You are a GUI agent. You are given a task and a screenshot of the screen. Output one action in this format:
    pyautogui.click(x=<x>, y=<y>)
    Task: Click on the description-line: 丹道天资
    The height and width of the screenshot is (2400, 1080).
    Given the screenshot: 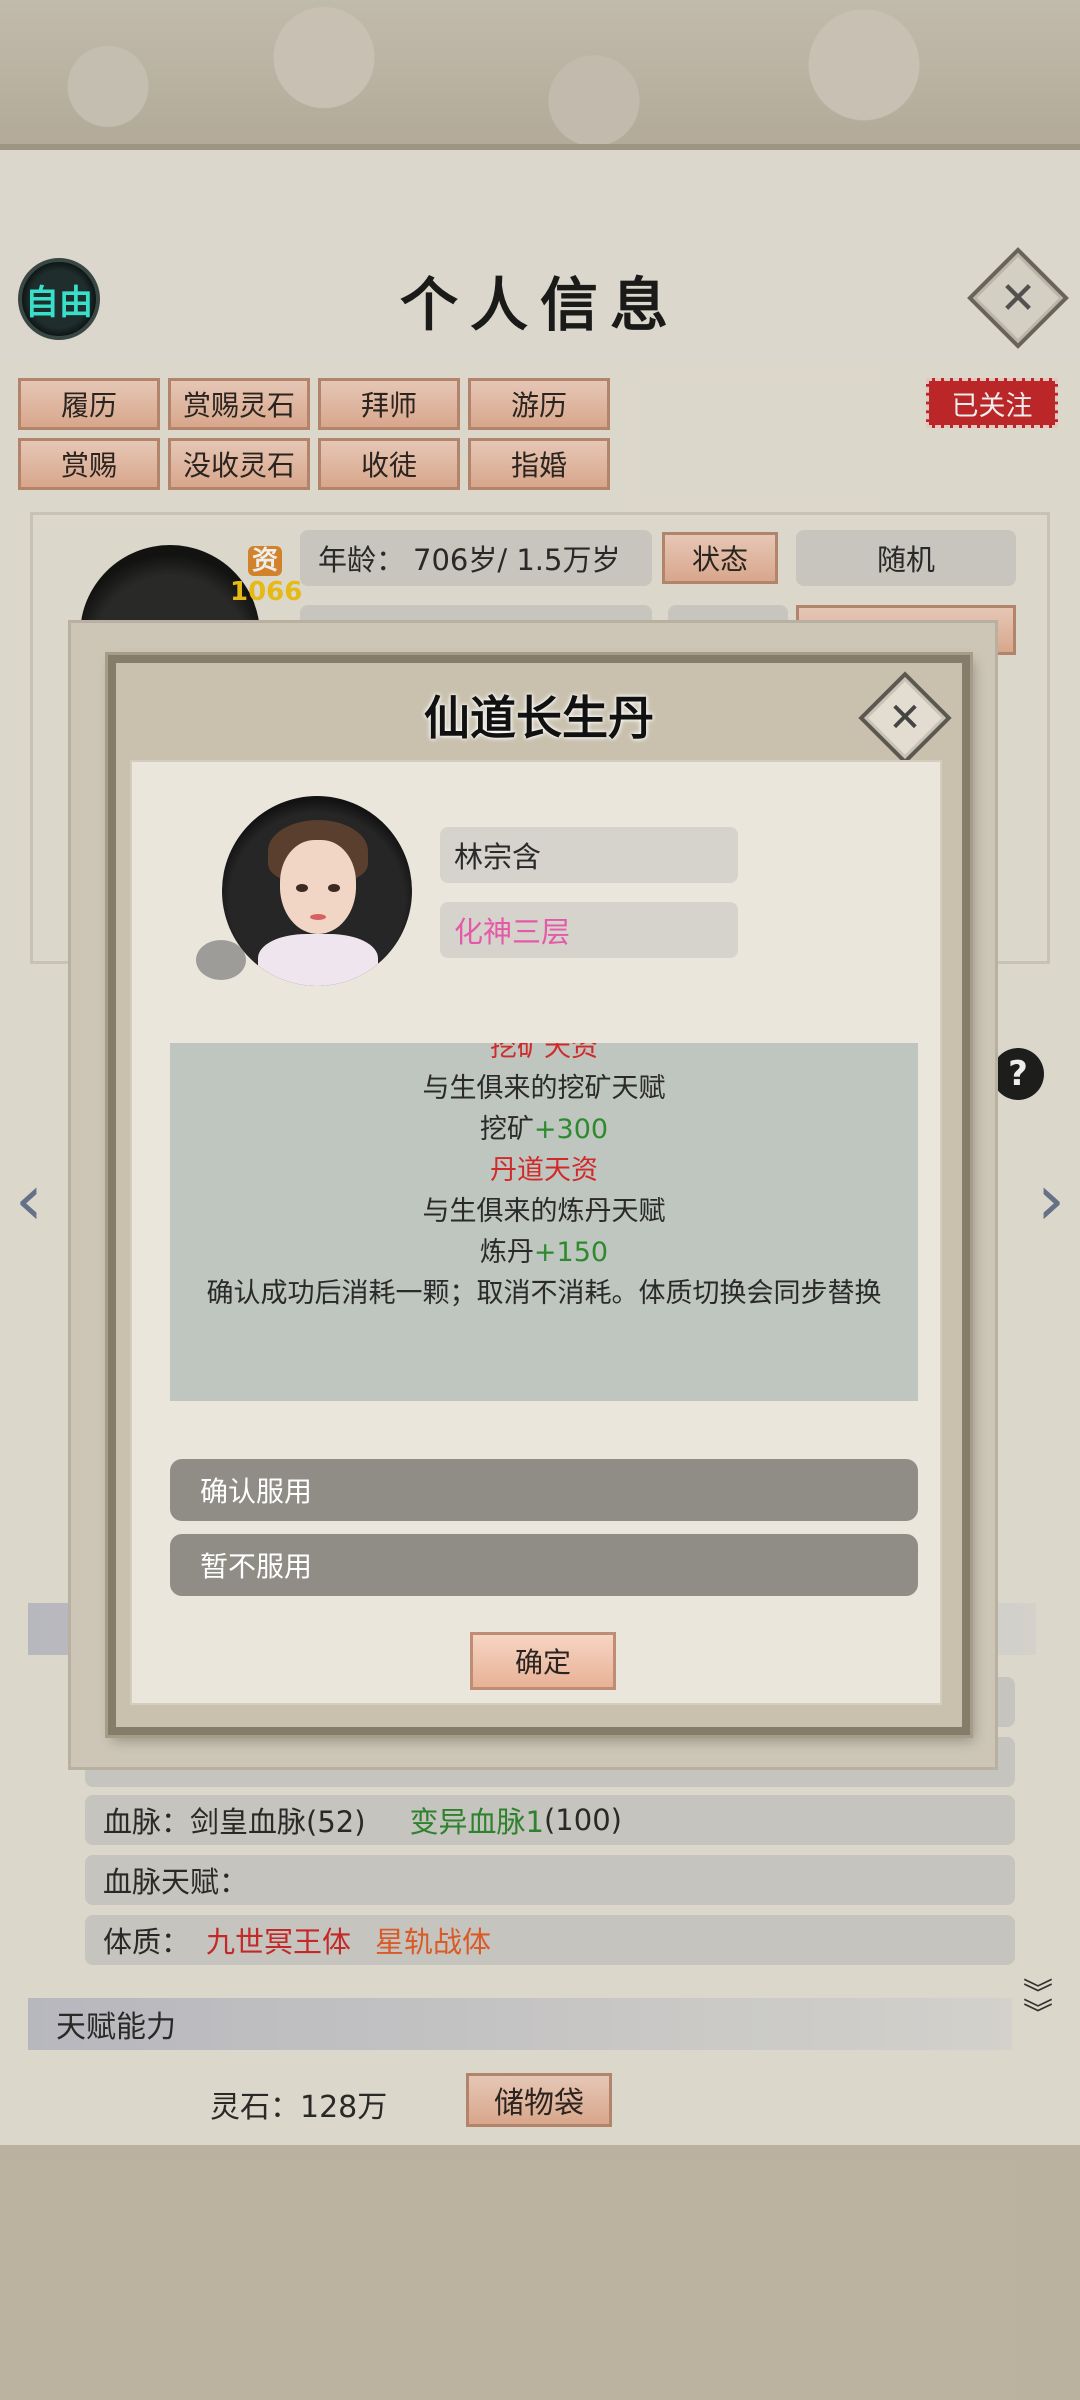 What is the action you would take?
    pyautogui.click(x=544, y=1170)
    